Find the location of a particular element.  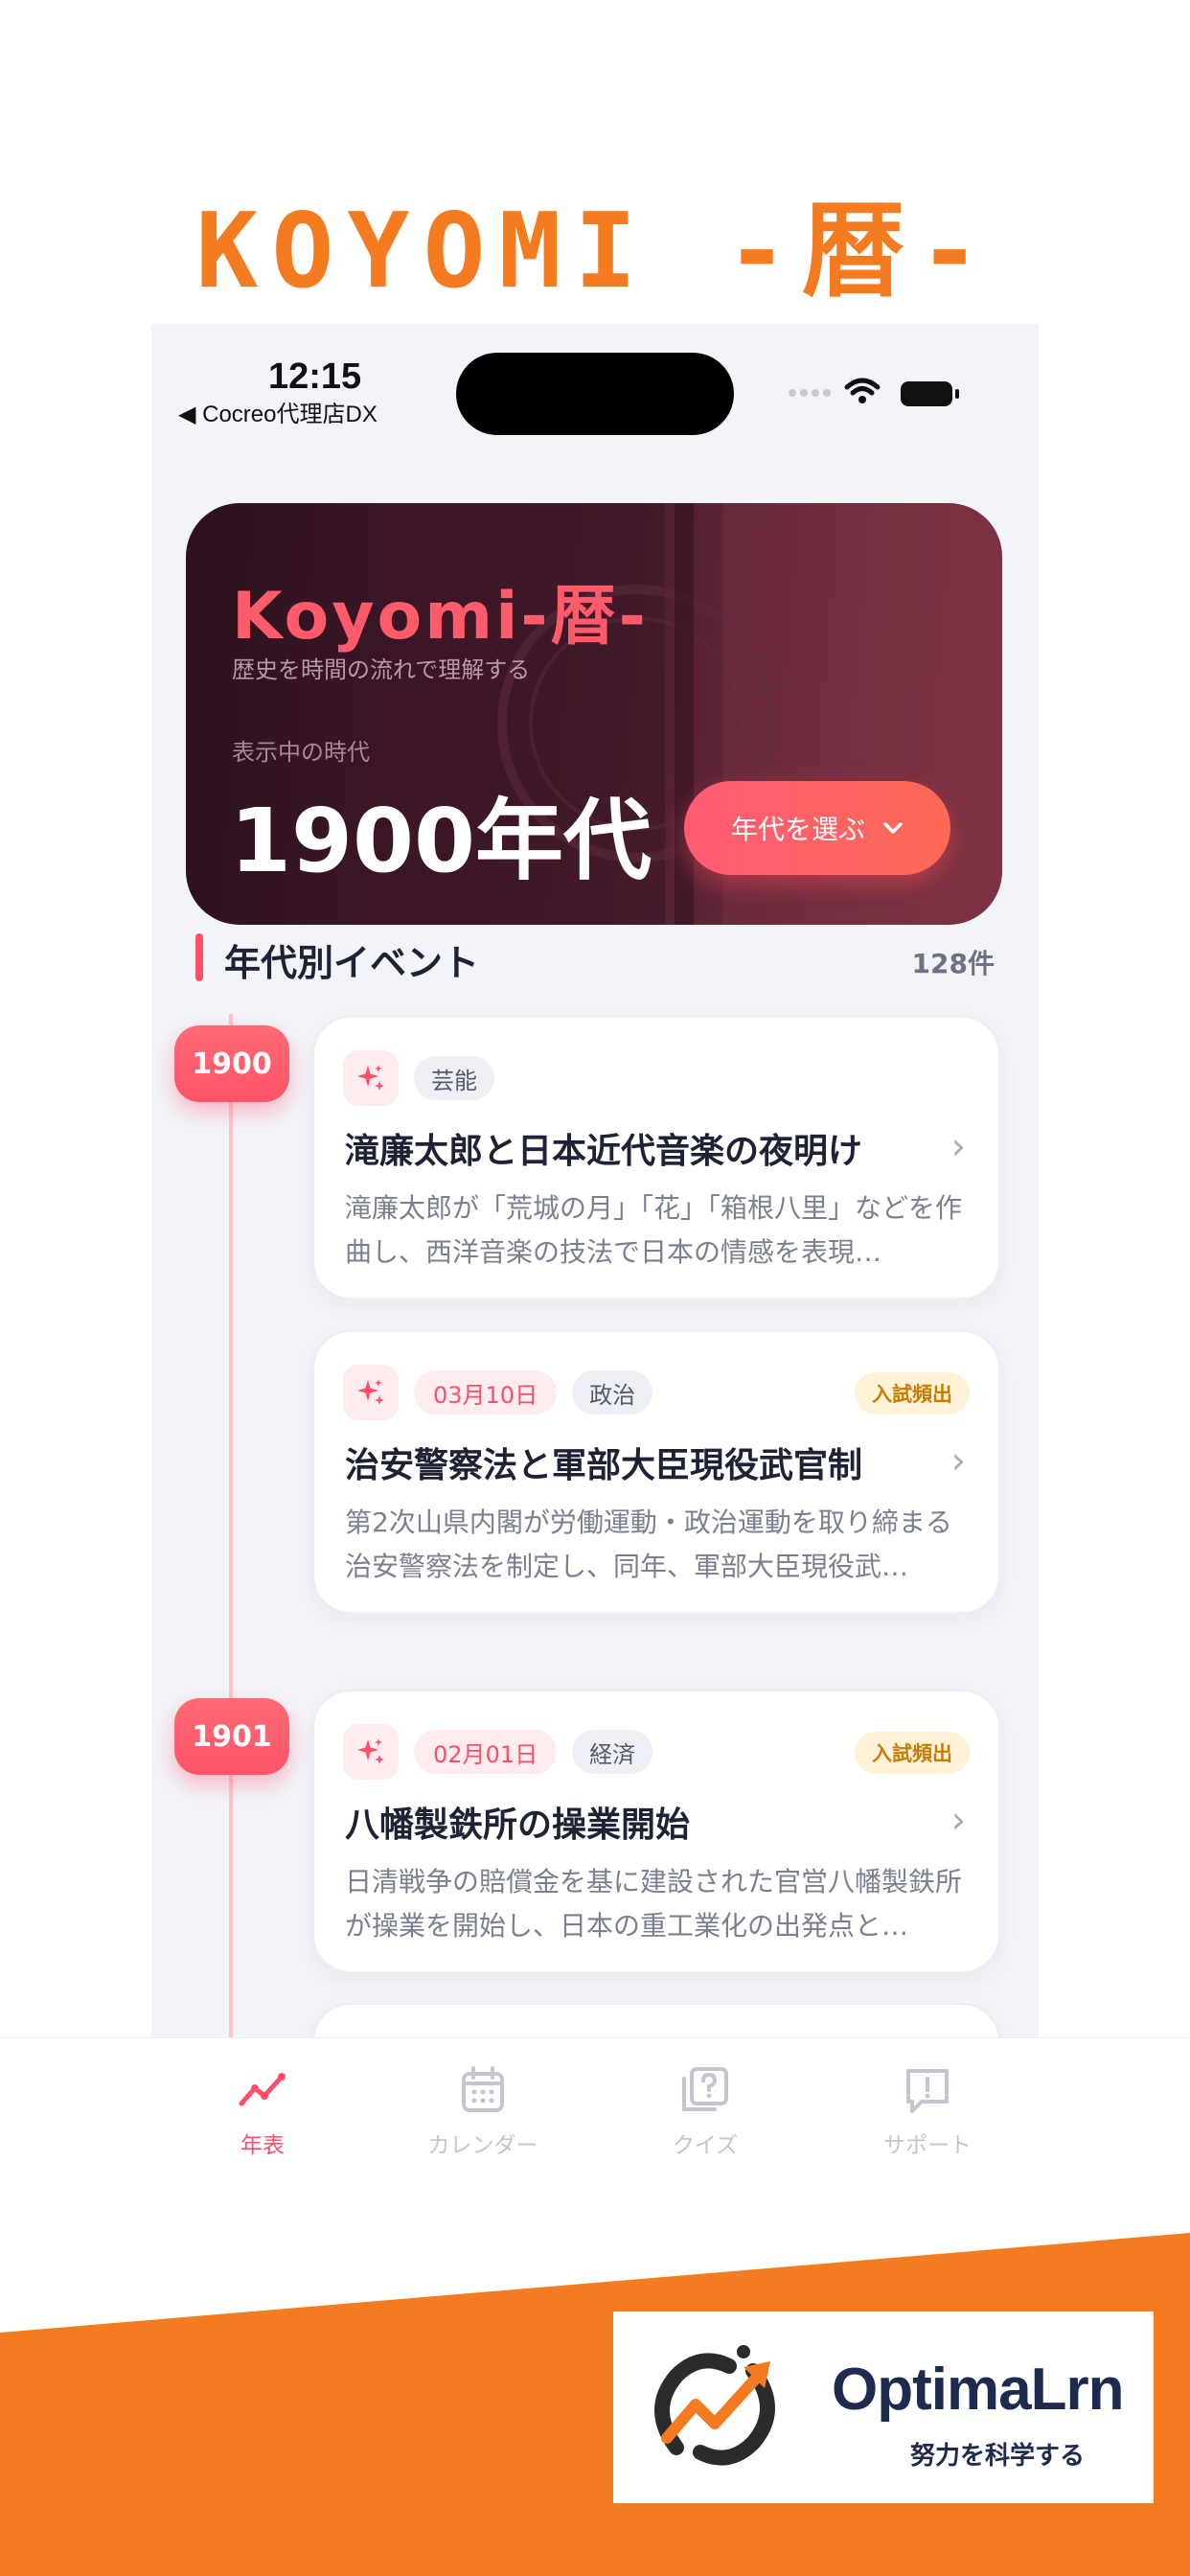

current-era-label: 表示中の時代 is located at coordinates (301, 752).